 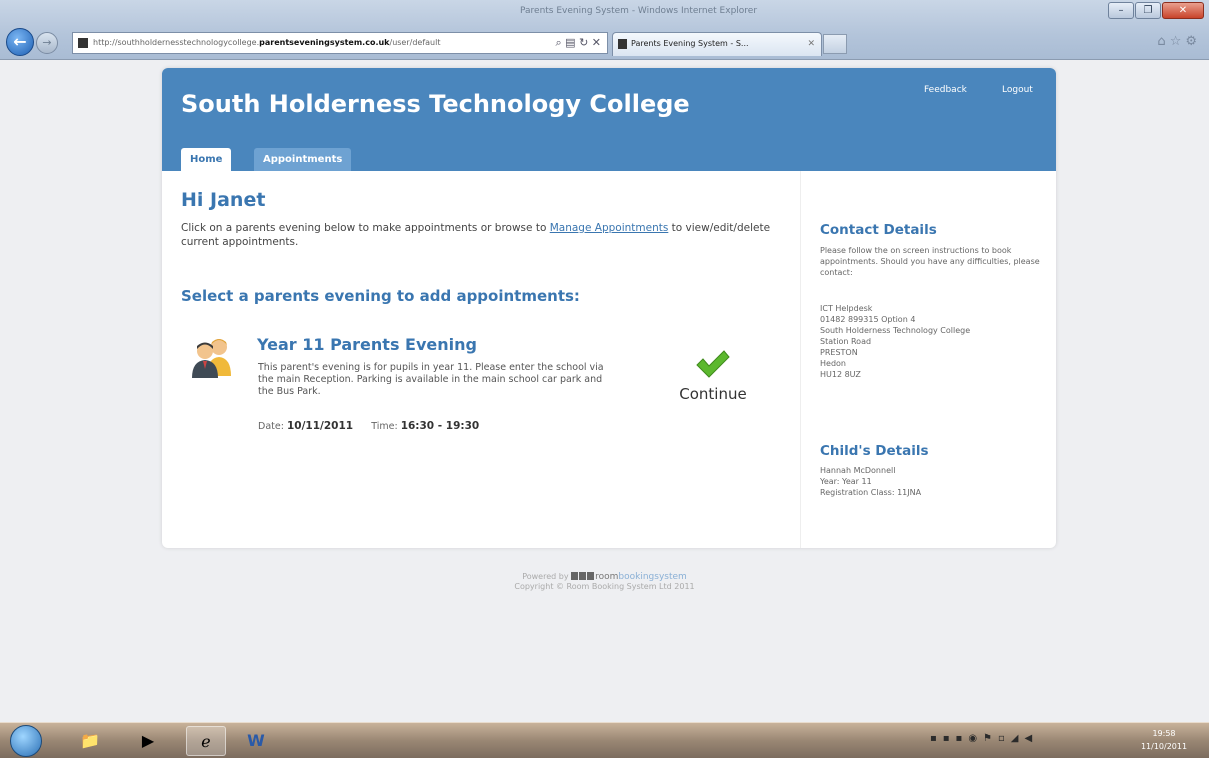 I want to click on stop-icon: ✕, so click(x=596, y=42).